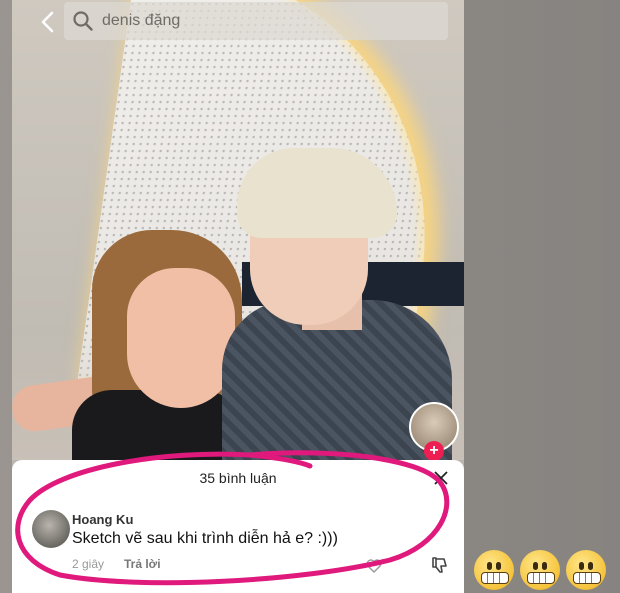 This screenshot has height=593, width=620. I want to click on search-icon, so click(83, 21).